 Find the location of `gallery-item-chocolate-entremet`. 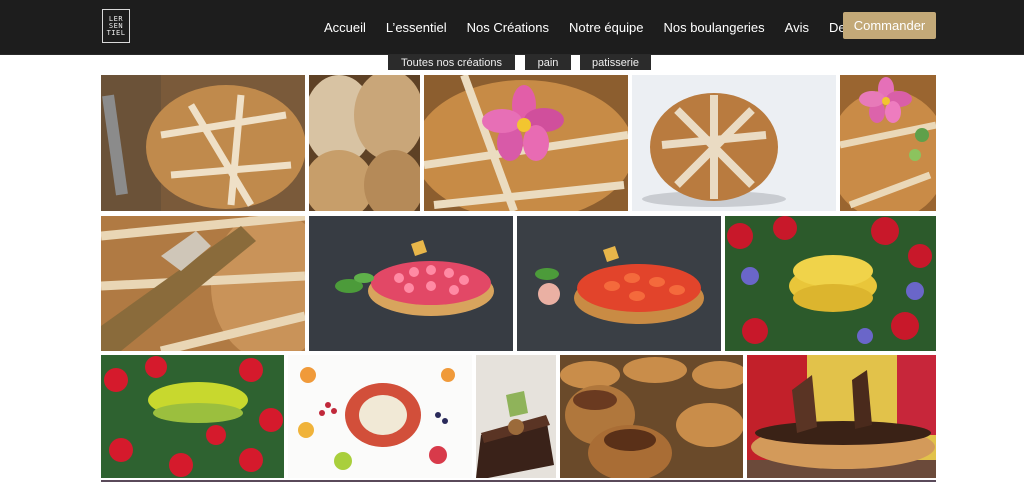

gallery-item-chocolate-entremet is located at coordinates (516, 416).